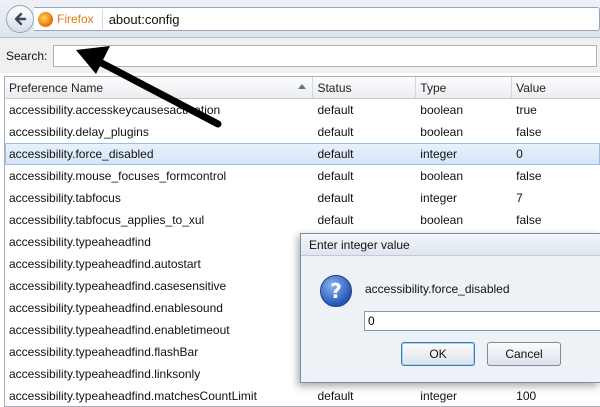 The image size is (600, 407). What do you see at coordinates (75, 19) in the screenshot?
I see `identity-label: Firefox` at bounding box center [75, 19].